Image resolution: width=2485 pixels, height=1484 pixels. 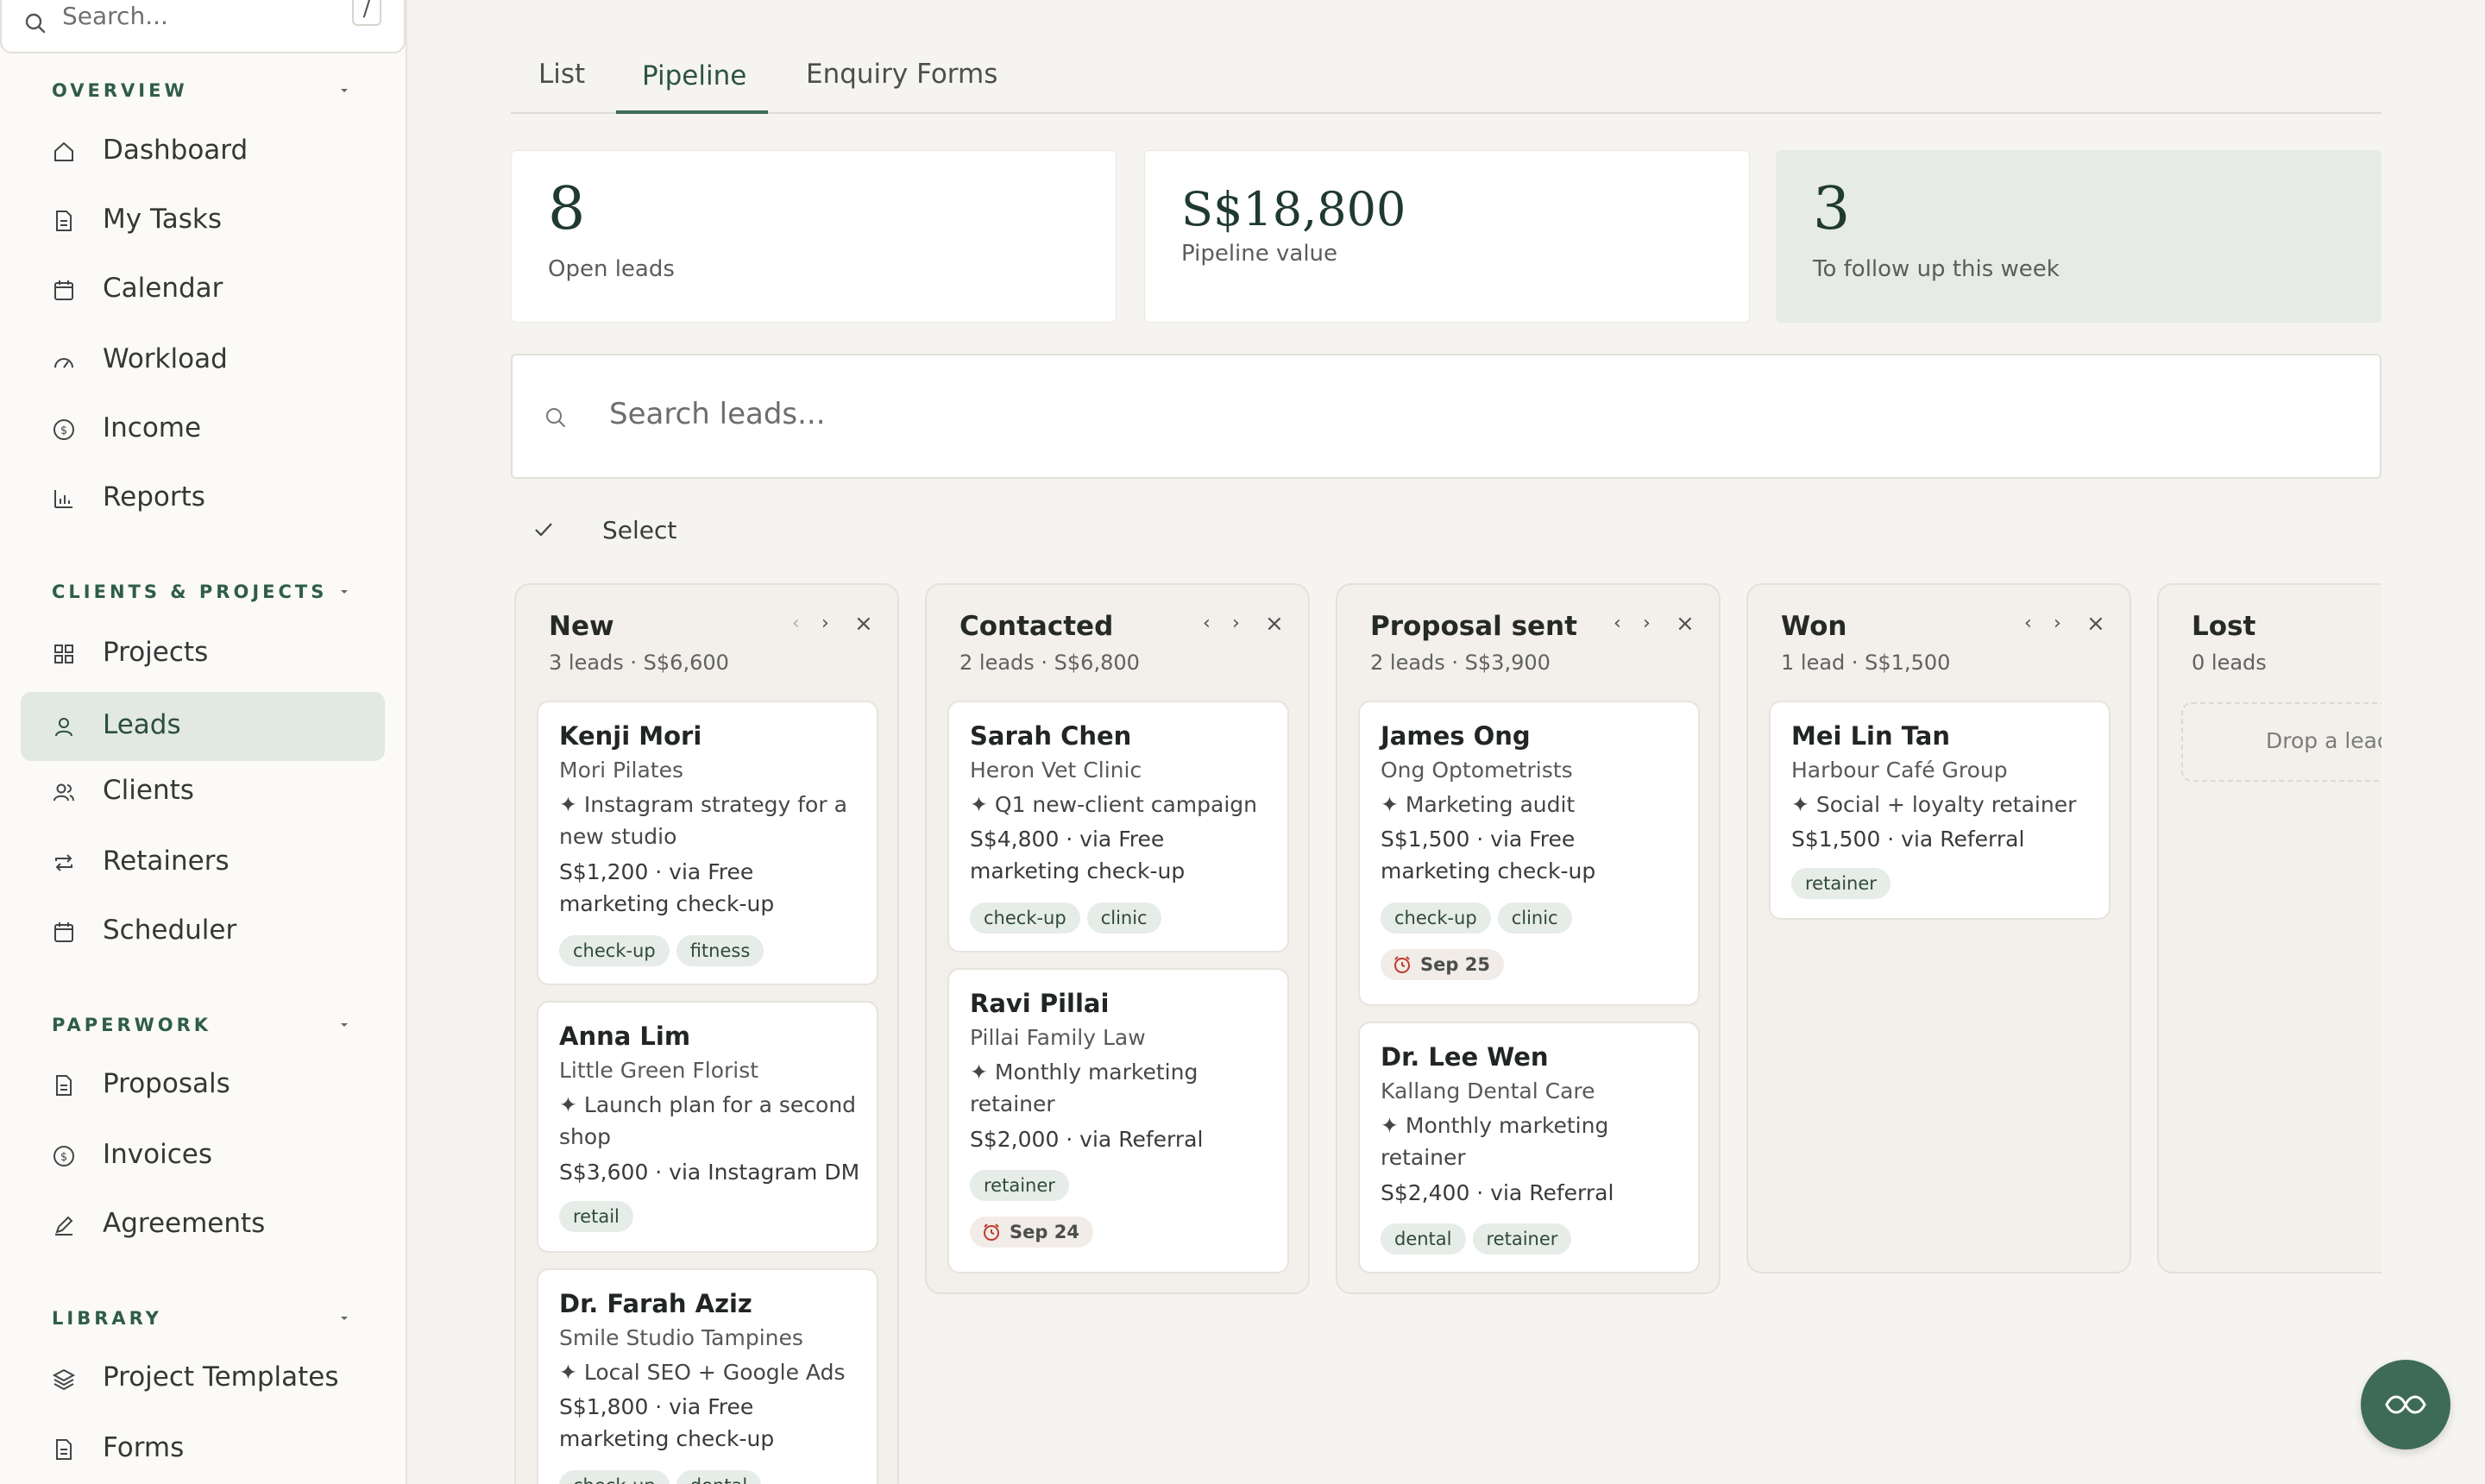 I want to click on sidebar-item-retainers: Retainers, so click(x=203, y=862).